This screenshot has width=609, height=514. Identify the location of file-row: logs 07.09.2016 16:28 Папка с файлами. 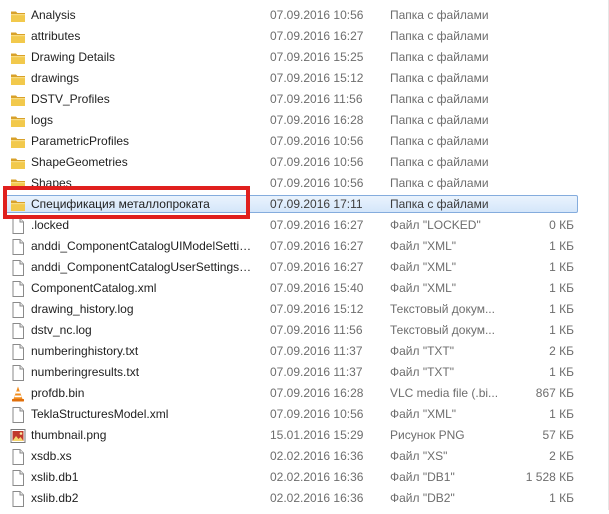
(304, 120).